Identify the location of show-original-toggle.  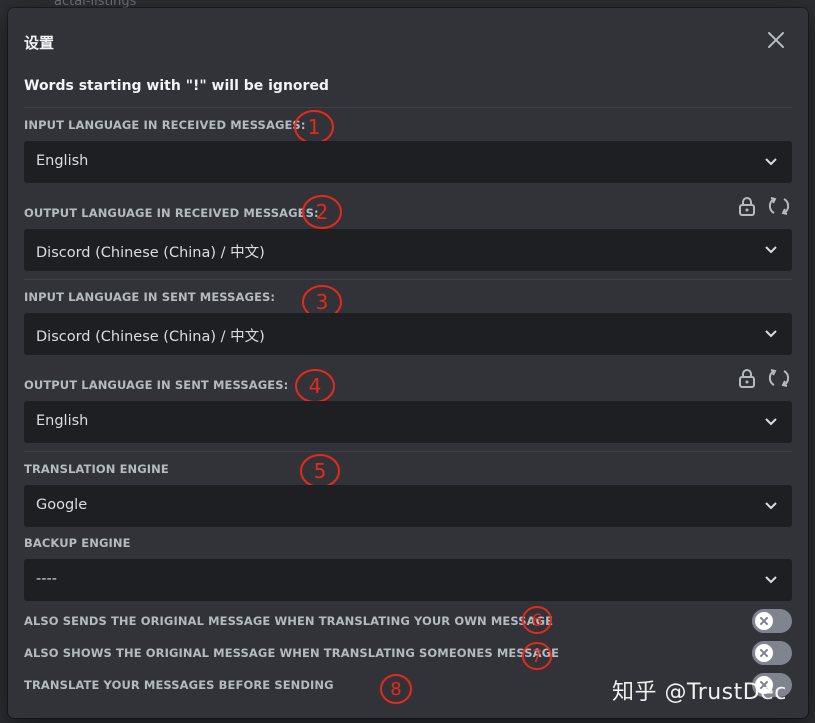
(772, 653).